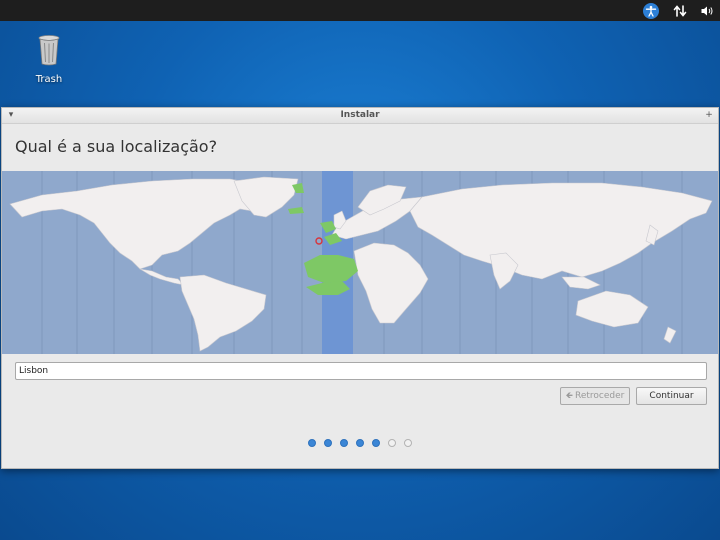  Describe the element at coordinates (709, 115) in the screenshot. I see `window-maximize-icon: +` at that location.